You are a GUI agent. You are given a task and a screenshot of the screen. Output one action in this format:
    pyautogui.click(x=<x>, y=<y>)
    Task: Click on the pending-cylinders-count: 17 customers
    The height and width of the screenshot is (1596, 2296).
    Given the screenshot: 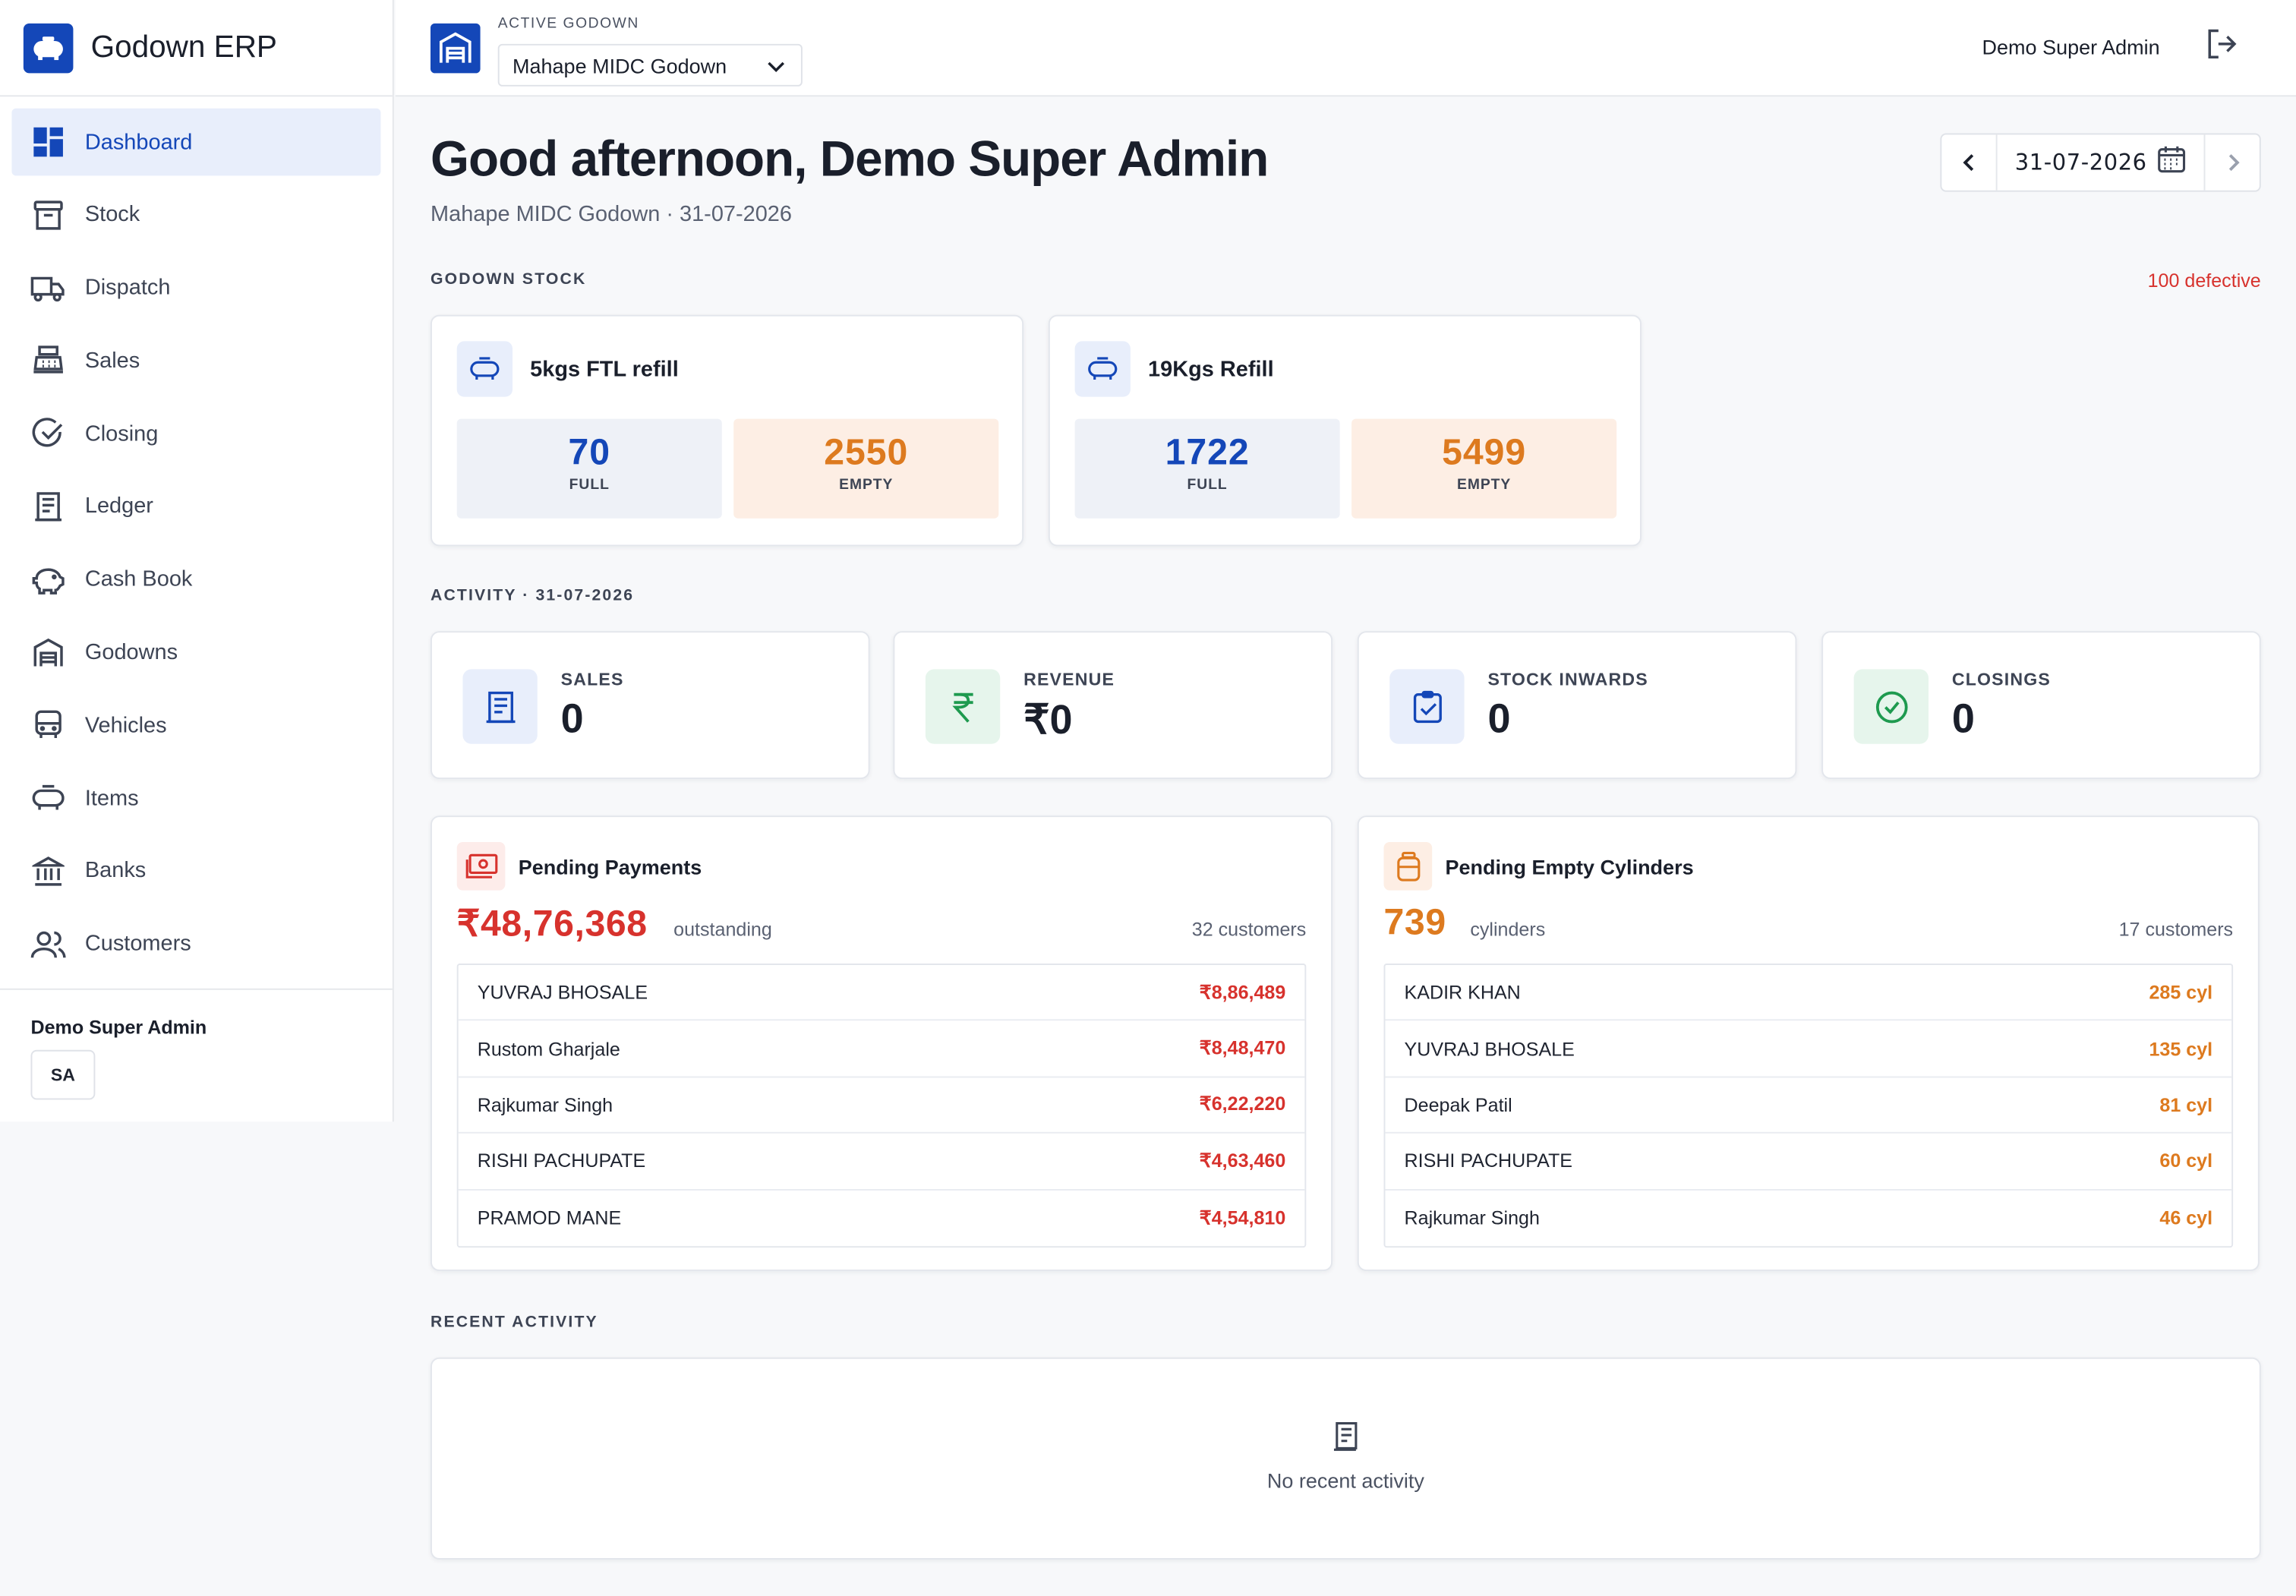 What is the action you would take?
    pyautogui.click(x=2176, y=929)
    